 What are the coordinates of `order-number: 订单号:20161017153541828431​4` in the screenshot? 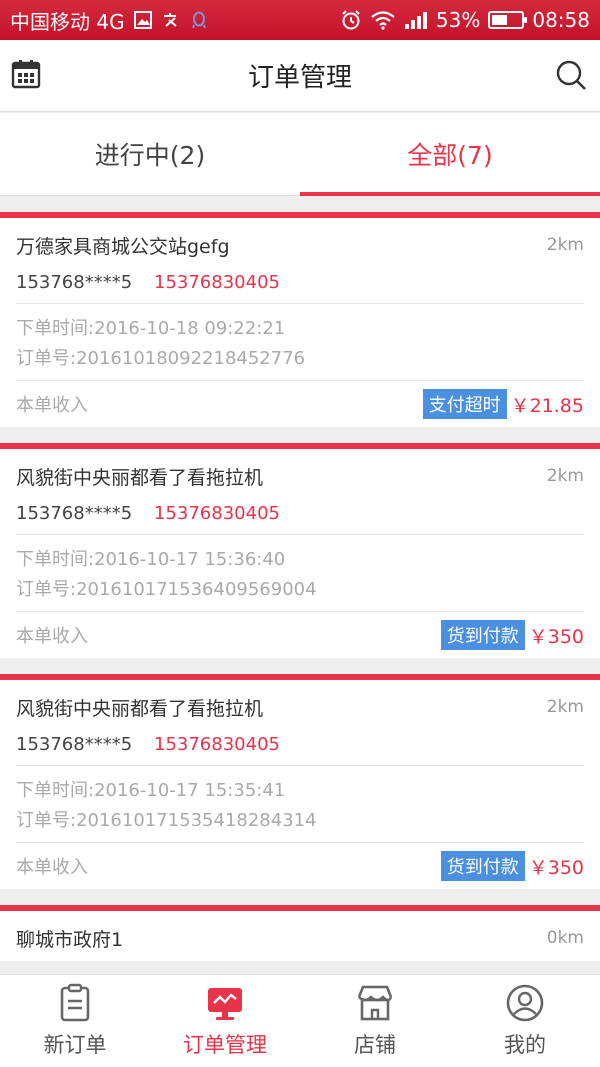 It's located at (166, 820).